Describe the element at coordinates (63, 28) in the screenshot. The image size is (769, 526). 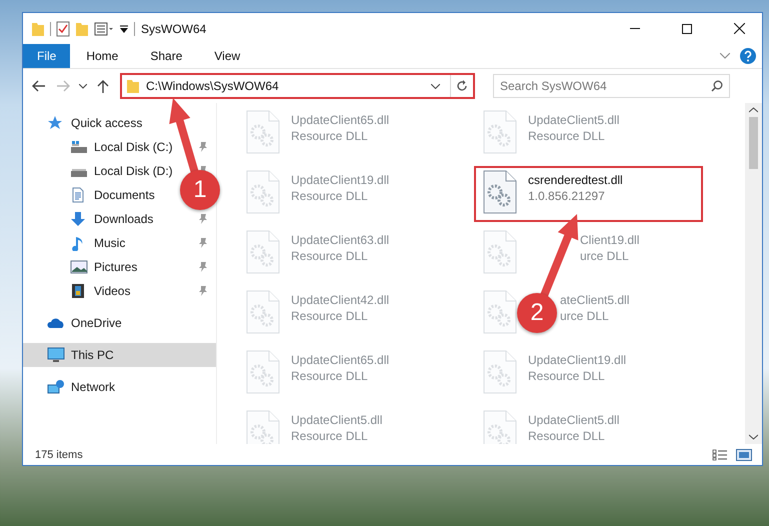
I see `checklist-icon` at that location.